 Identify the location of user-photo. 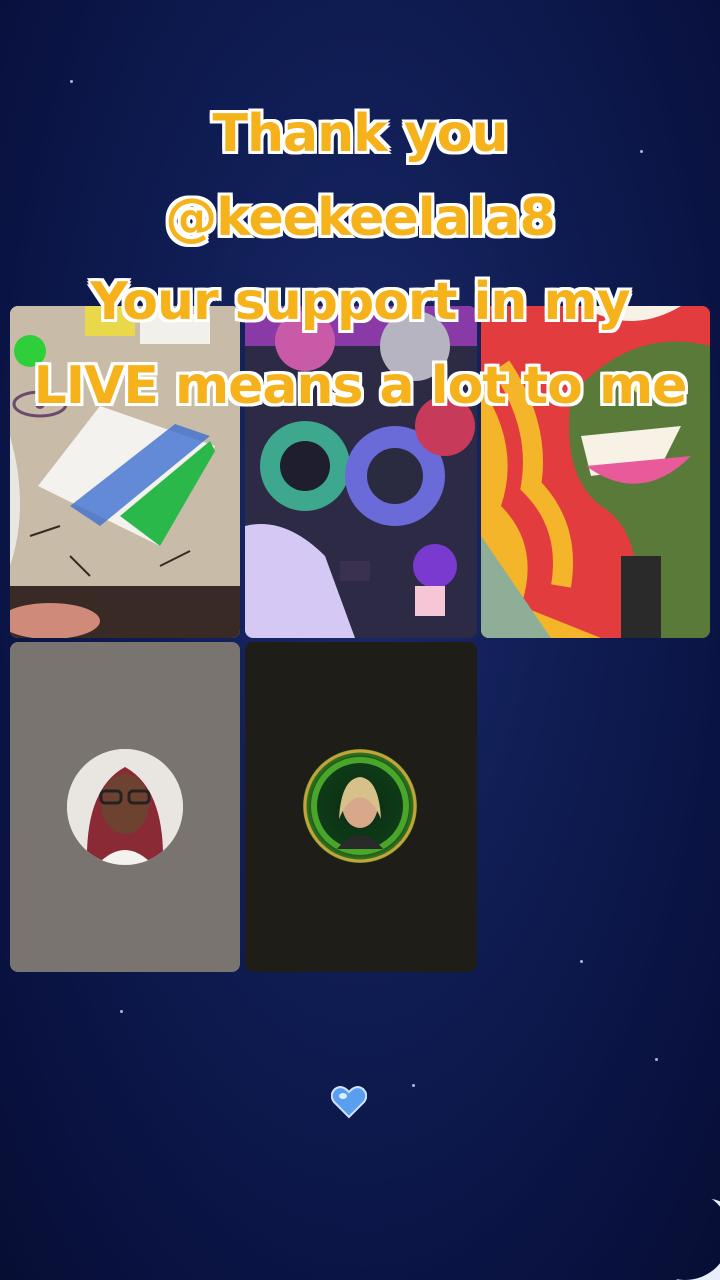
(125, 807).